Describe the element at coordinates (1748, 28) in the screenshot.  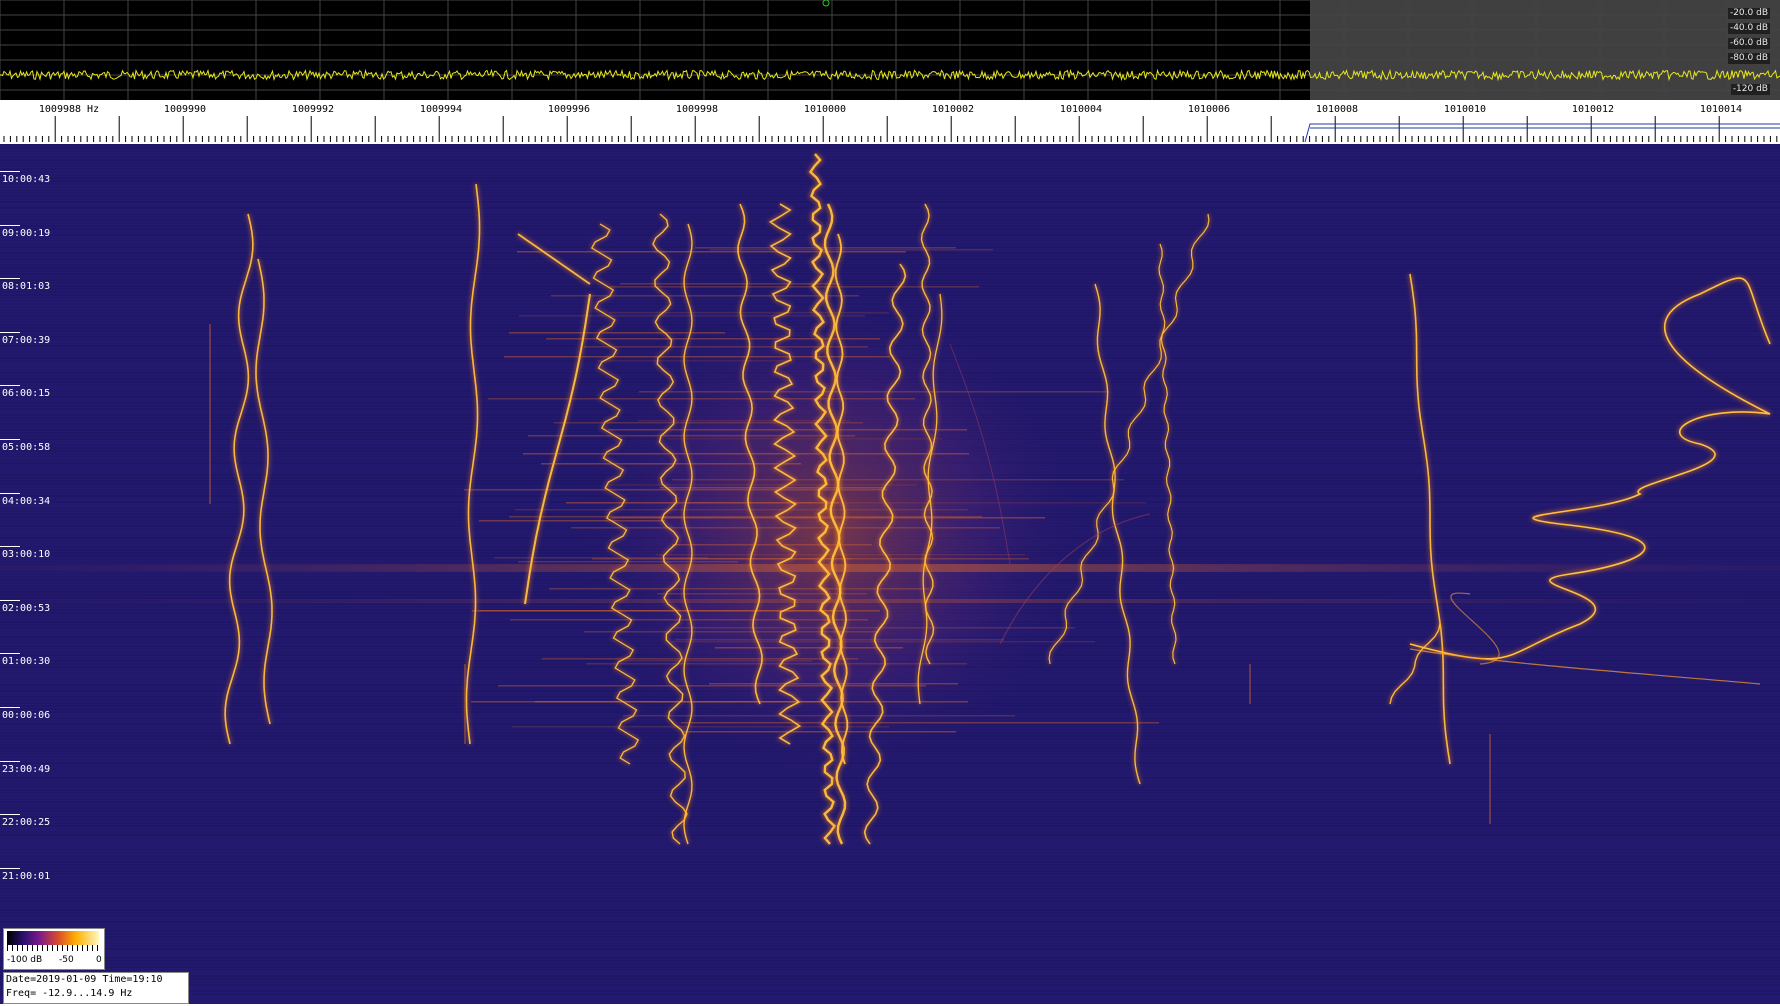
I see `db-label: -40.0 dB` at that location.